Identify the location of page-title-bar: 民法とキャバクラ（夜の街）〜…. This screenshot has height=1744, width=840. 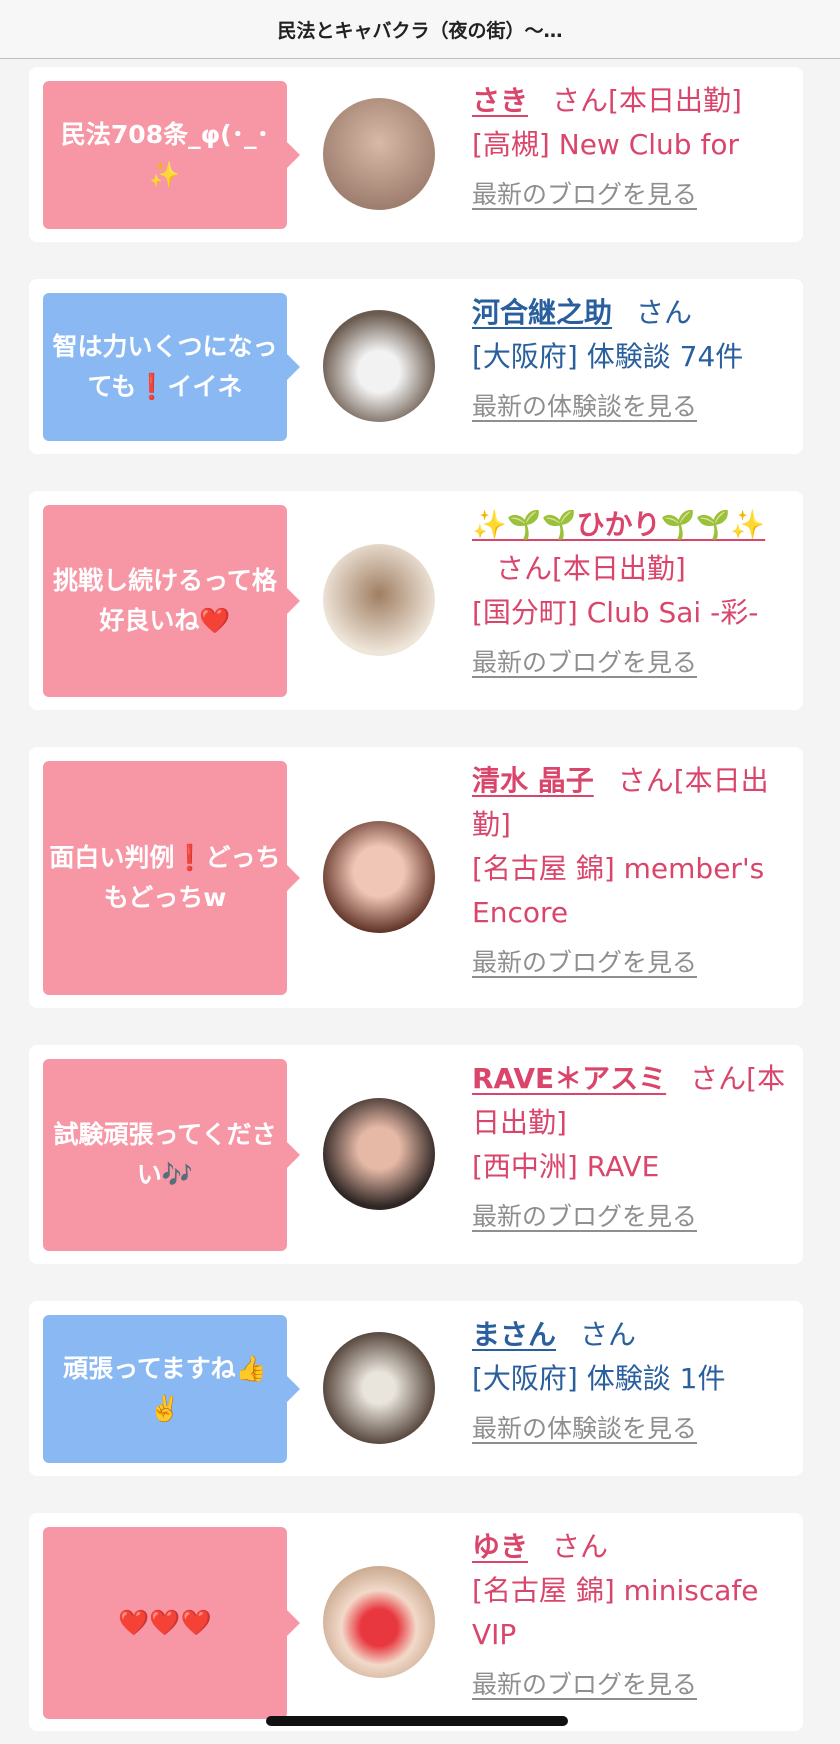
(420, 29).